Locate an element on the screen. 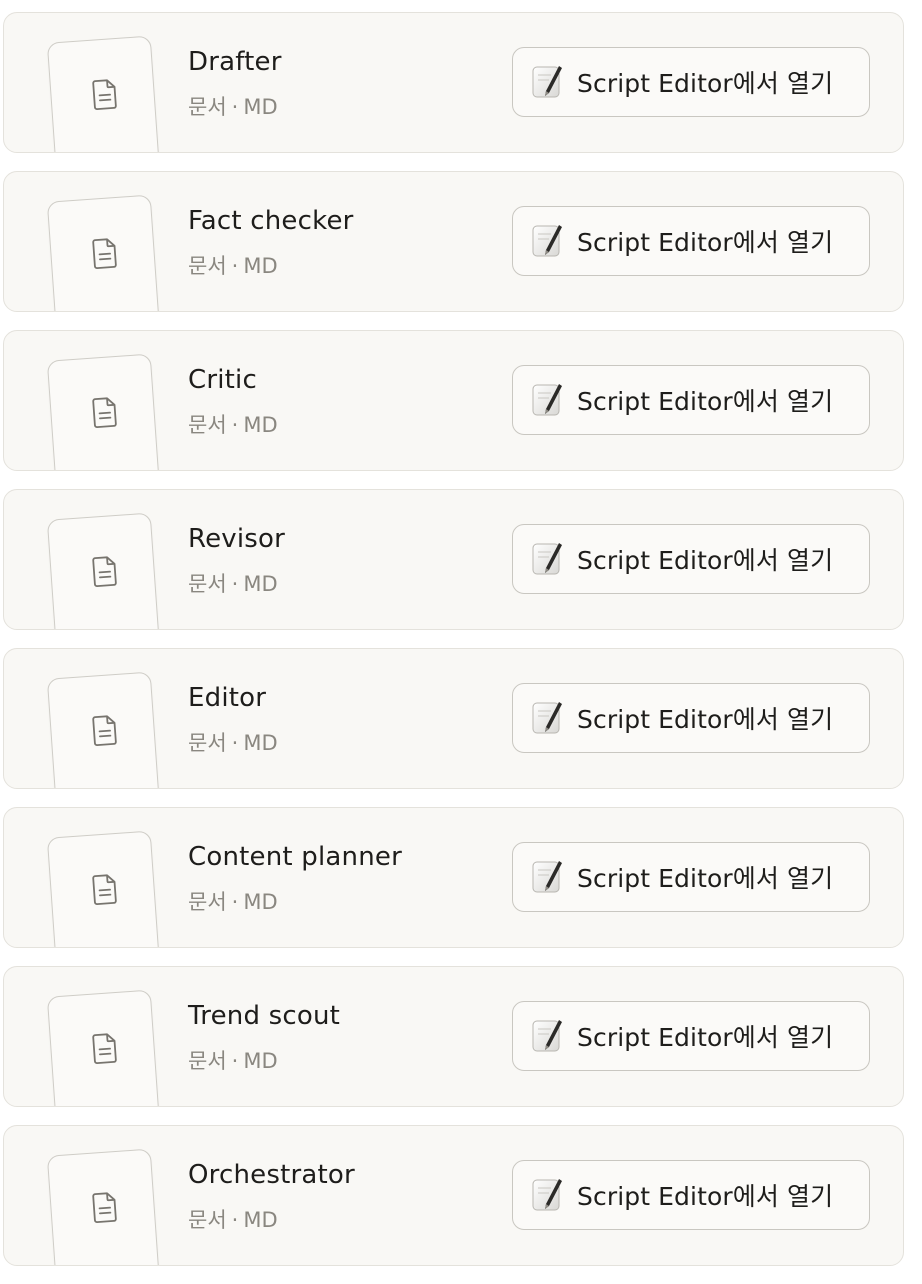 The height and width of the screenshot is (1284, 922). attachment-title: Content planner is located at coordinates (295, 857).